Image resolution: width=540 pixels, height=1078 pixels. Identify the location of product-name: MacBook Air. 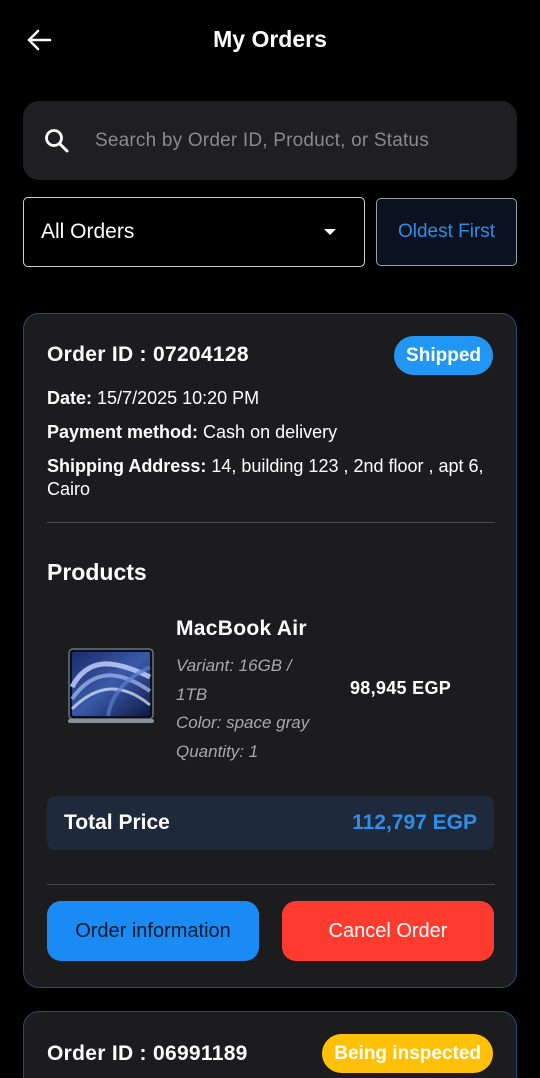
(241, 628).